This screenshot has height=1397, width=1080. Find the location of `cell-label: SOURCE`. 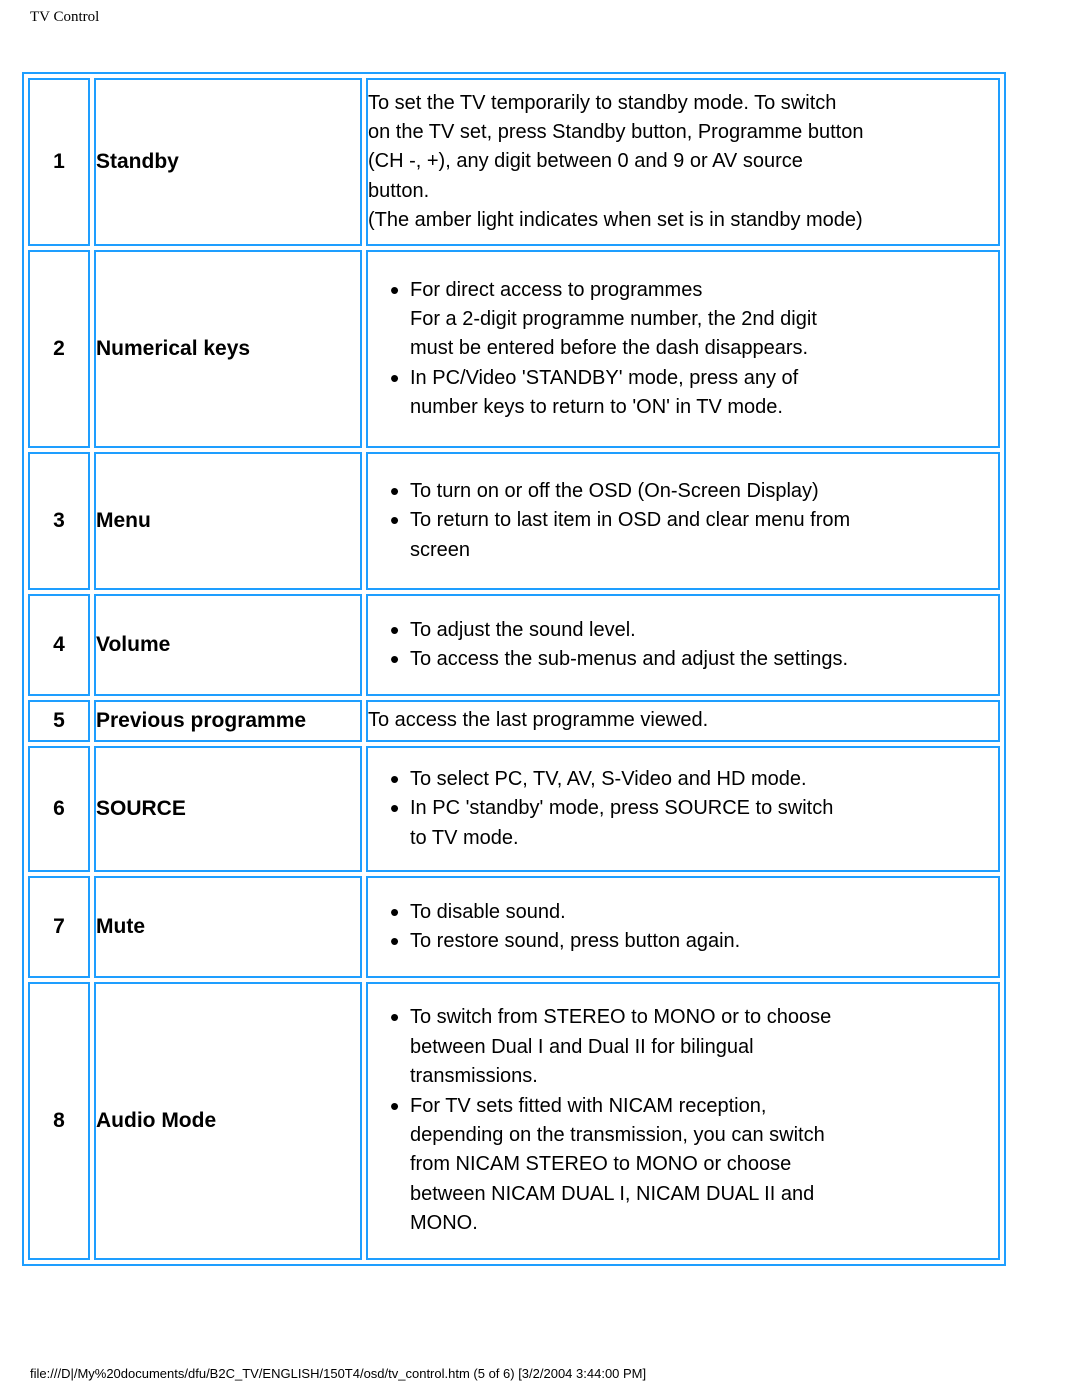

cell-label: SOURCE is located at coordinates (228, 809).